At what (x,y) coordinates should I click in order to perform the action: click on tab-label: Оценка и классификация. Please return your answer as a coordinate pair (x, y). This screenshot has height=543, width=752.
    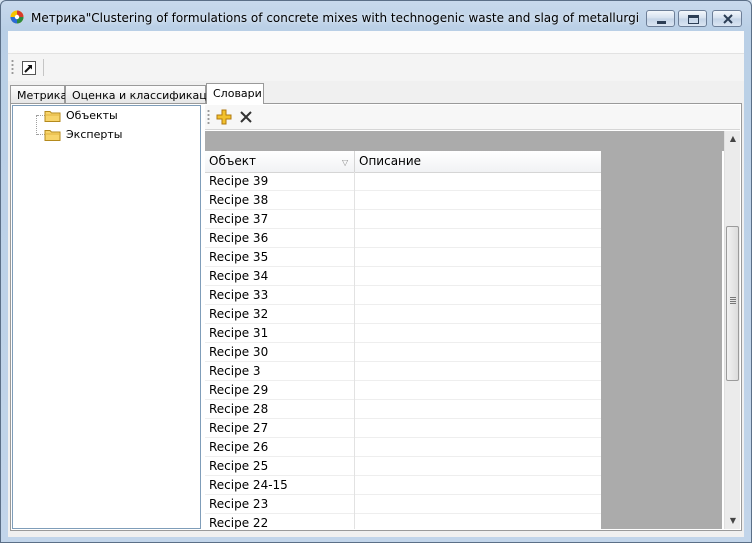
    Looking at the image, I should click on (146, 95).